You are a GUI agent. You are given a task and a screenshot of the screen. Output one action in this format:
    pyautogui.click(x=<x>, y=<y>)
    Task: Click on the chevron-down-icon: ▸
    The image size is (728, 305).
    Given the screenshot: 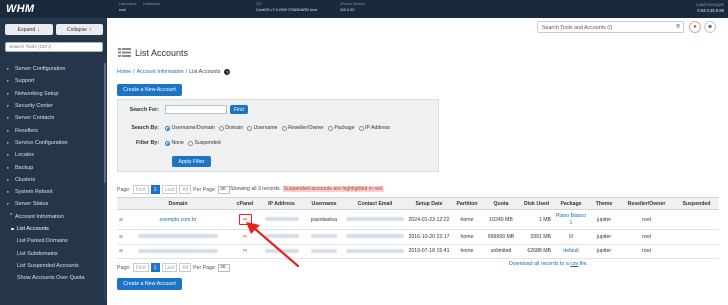 What is the action you would take?
    pyautogui.click(x=11, y=213)
    